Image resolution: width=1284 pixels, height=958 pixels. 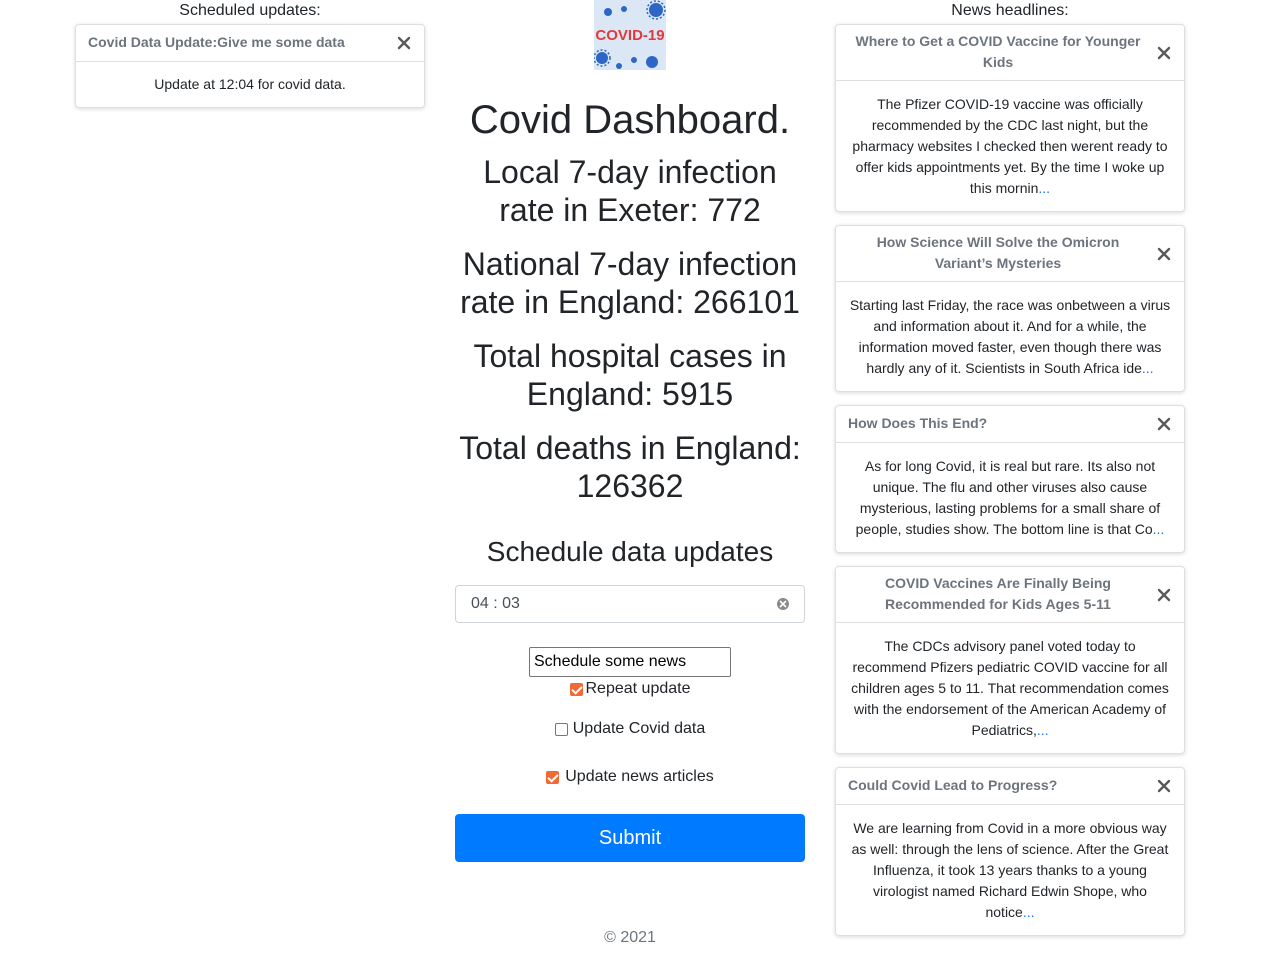 I want to click on time-value: 04 : 03, so click(x=495, y=603).